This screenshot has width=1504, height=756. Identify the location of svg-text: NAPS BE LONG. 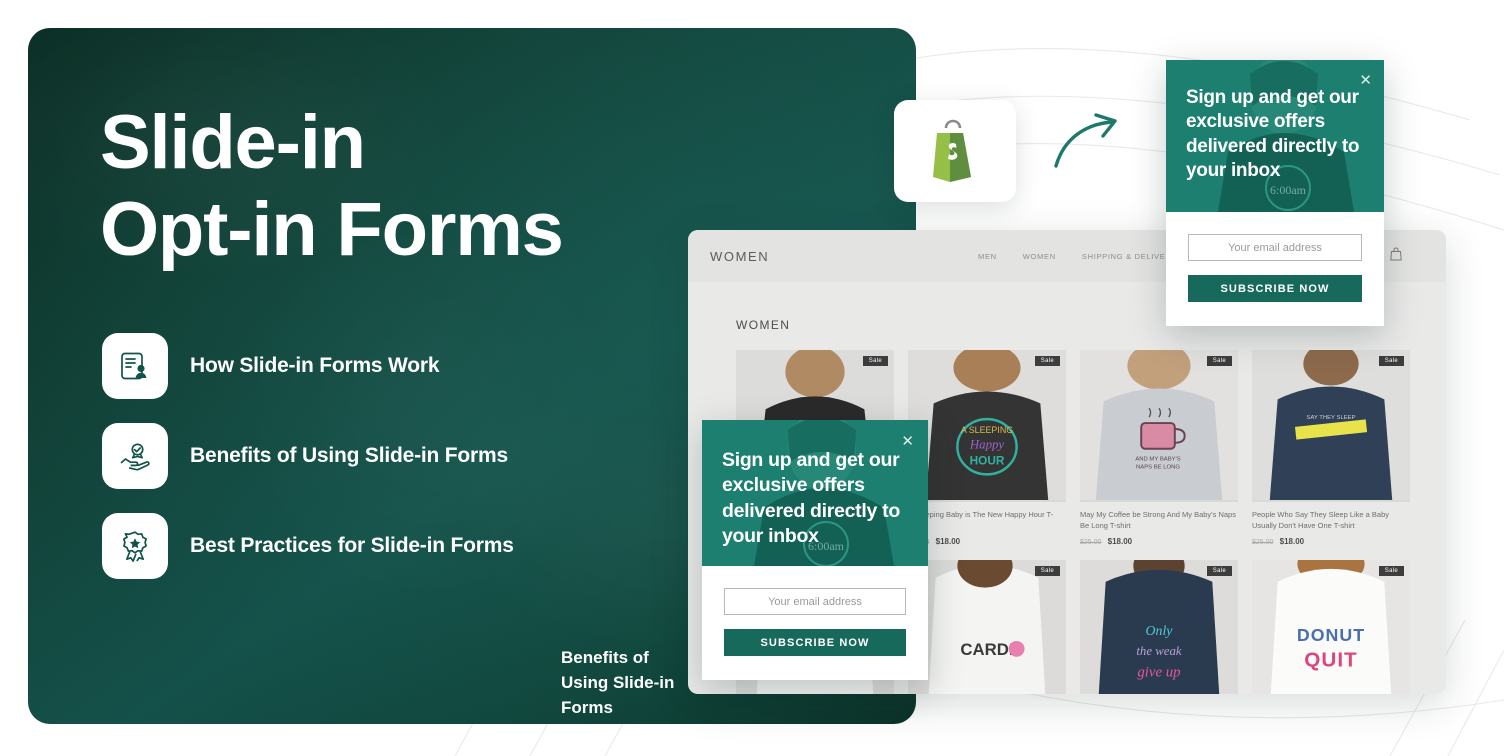
(1158, 467).